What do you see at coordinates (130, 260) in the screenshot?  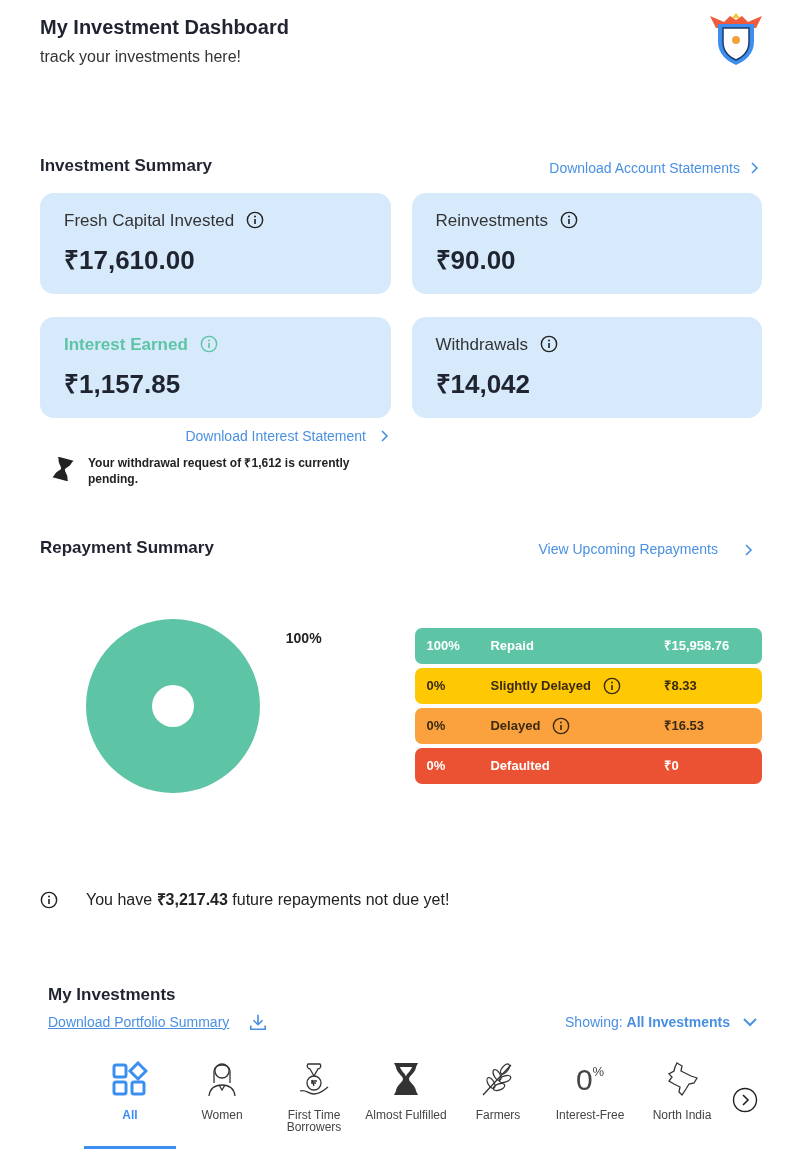 I see `card-value: ₹17,610.00` at bounding box center [130, 260].